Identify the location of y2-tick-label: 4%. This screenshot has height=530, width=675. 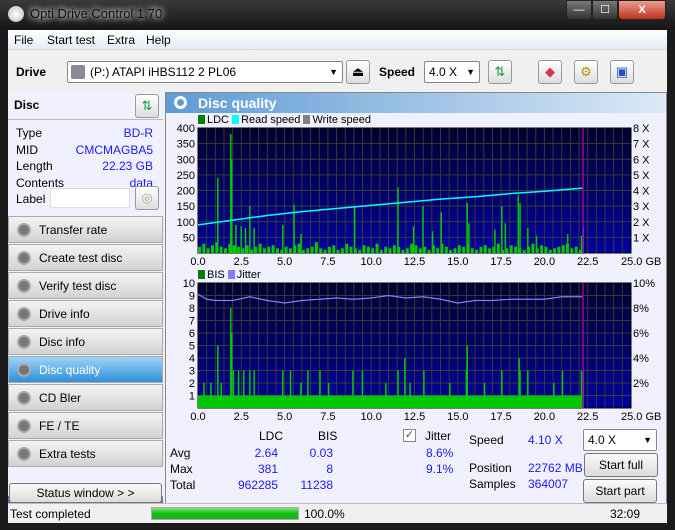
(641, 359).